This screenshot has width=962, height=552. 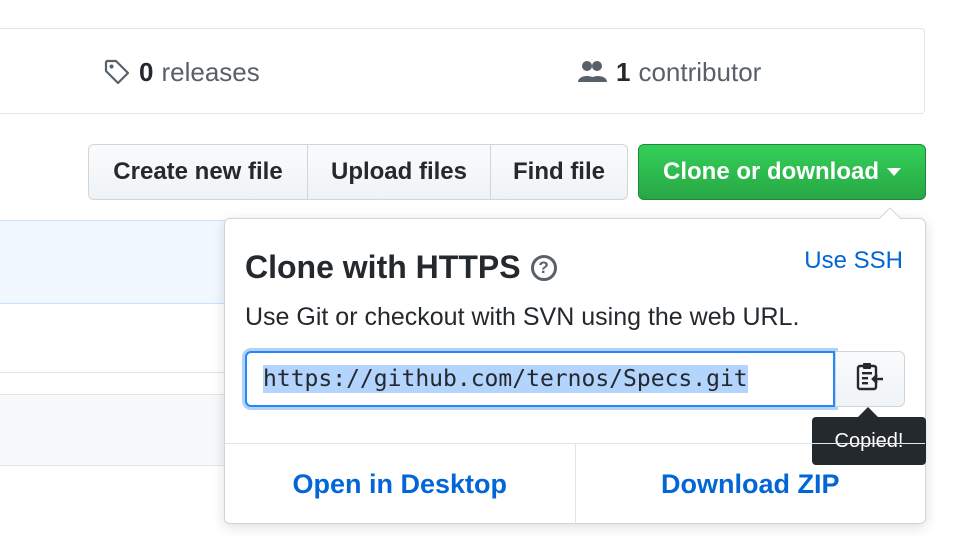 What do you see at coordinates (462, 71) in the screenshot?
I see `repo-stats-bar: 0 releases 1 contributor` at bounding box center [462, 71].